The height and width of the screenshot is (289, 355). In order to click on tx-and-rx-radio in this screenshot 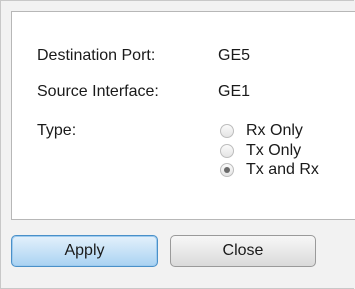, I will do `click(227, 170)`.